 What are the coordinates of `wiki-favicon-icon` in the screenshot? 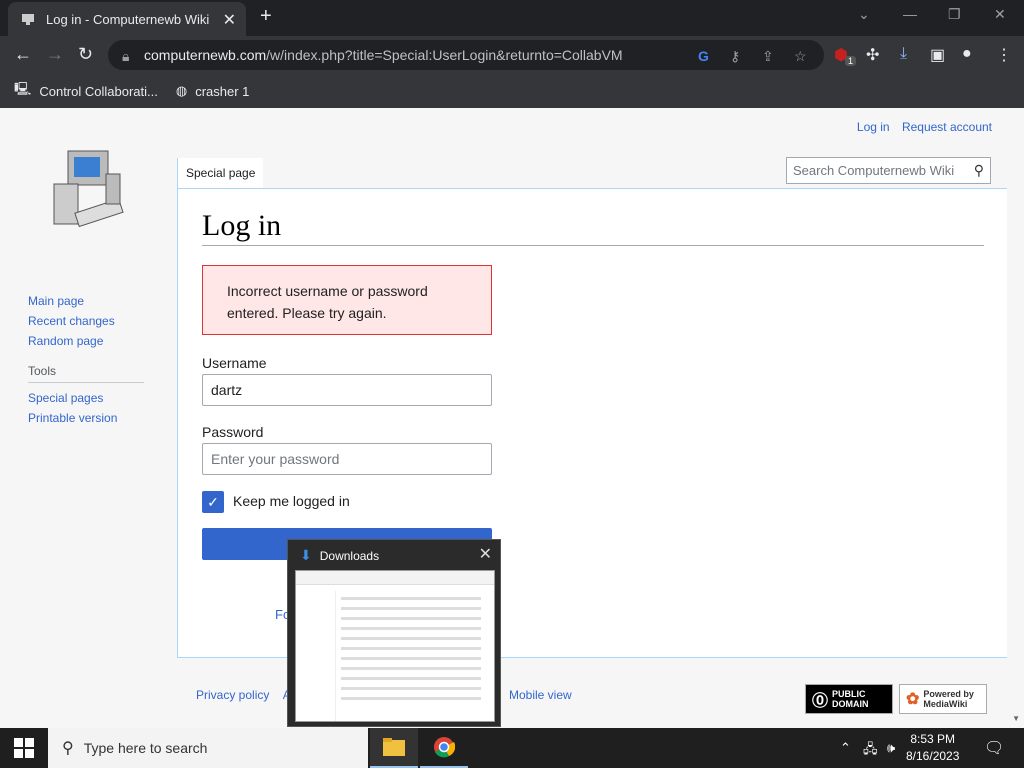 It's located at (28, 19).